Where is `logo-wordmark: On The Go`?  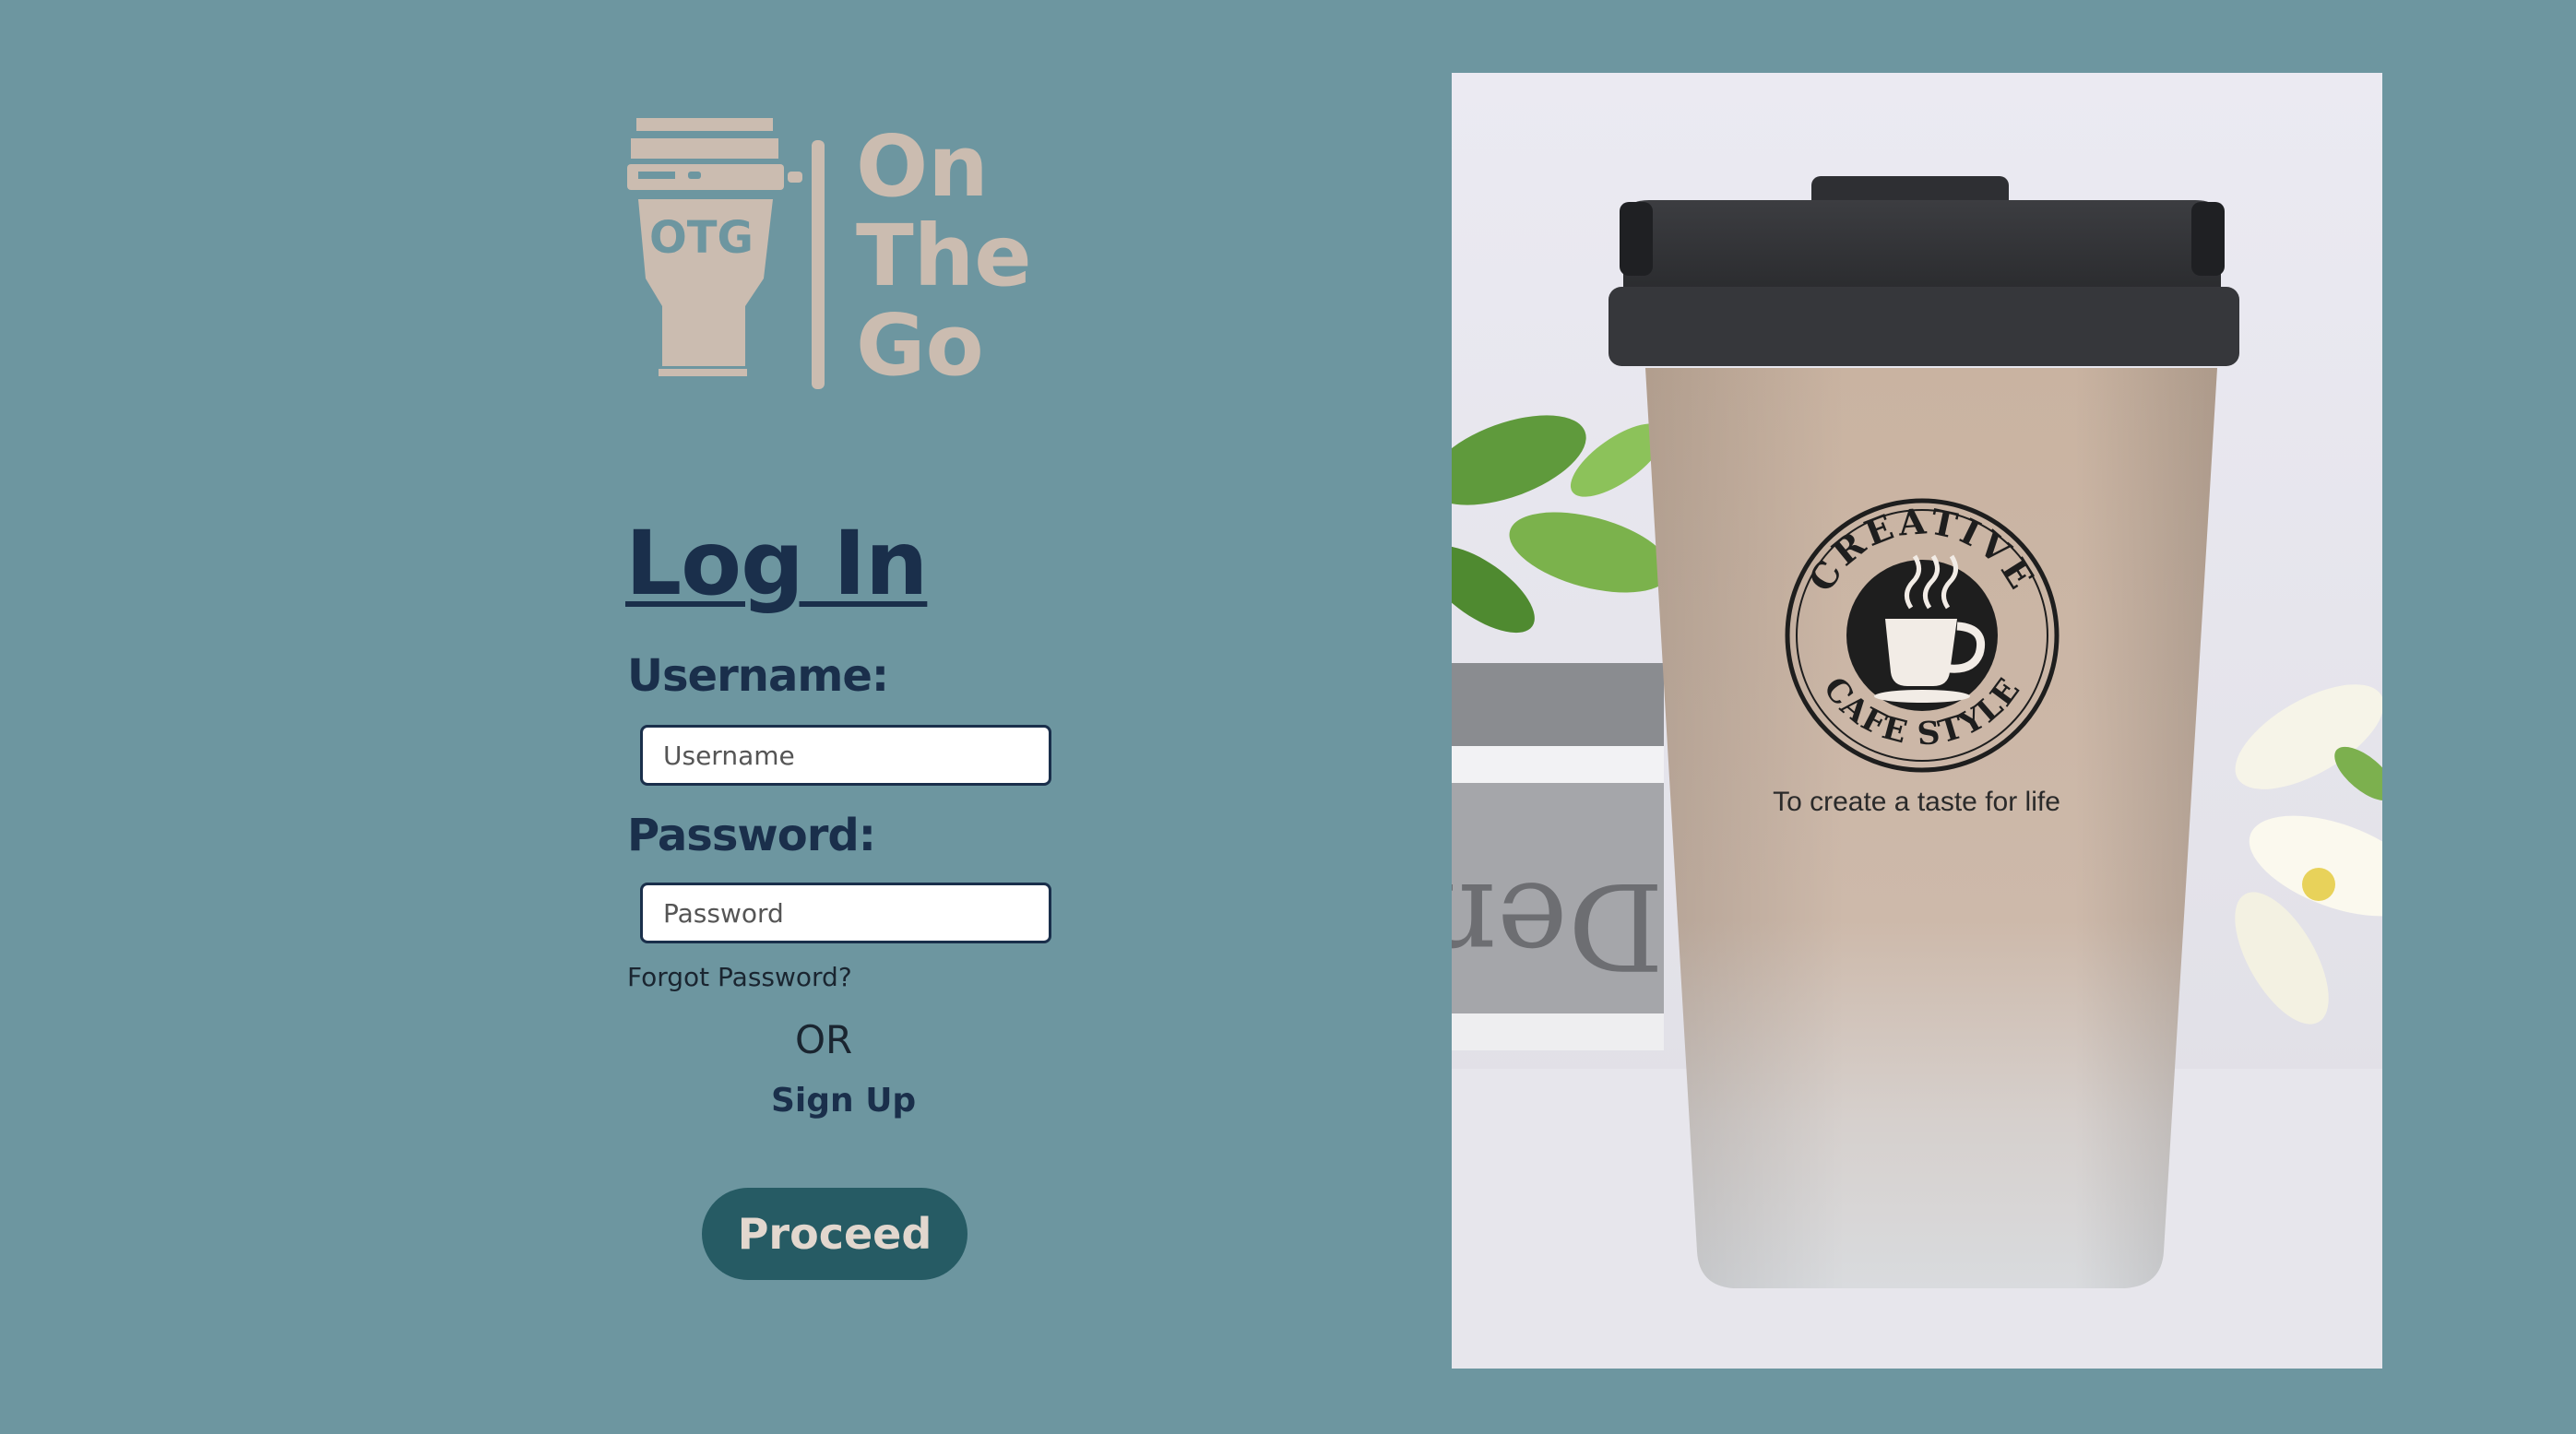
logo-wordmark: On The Go is located at coordinates (944, 256).